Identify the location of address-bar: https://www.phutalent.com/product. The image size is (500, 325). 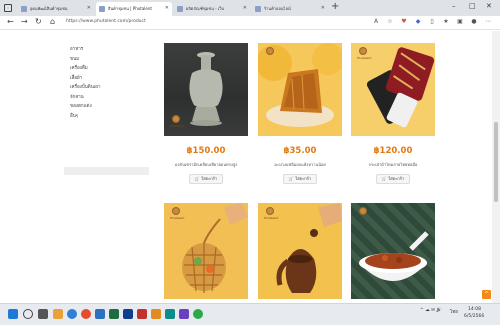
(106, 21).